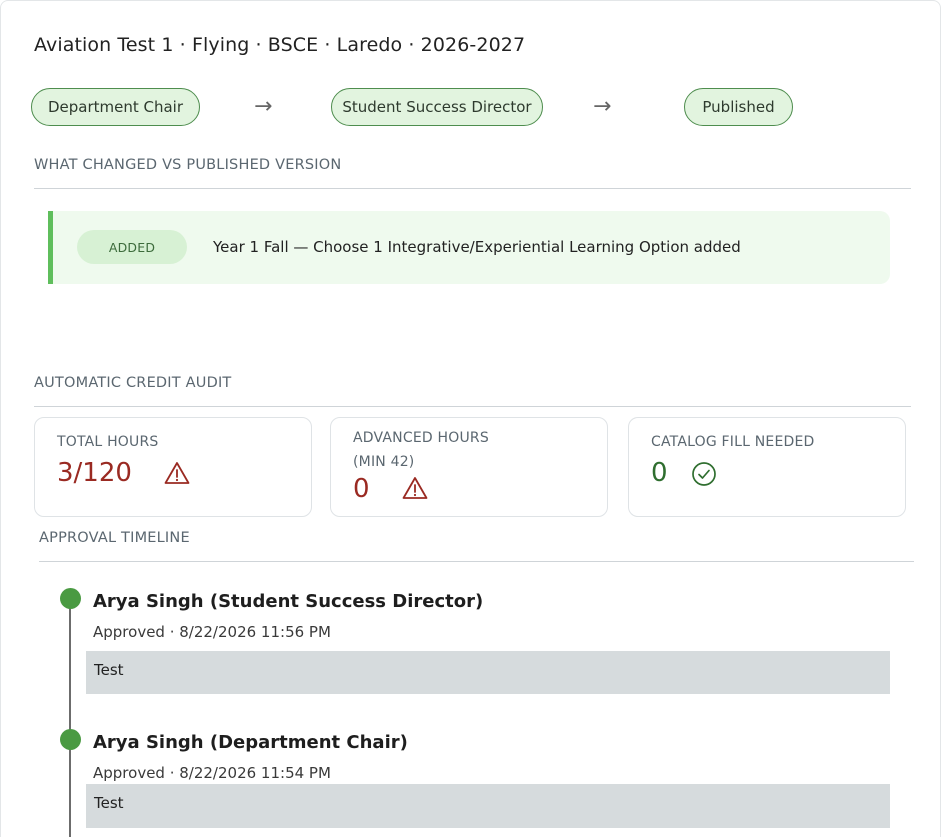 Image resolution: width=943 pixels, height=837 pixels. What do you see at coordinates (114, 538) in the screenshot?
I see `timeline-section-label: APPROVAL TIMELINE` at bounding box center [114, 538].